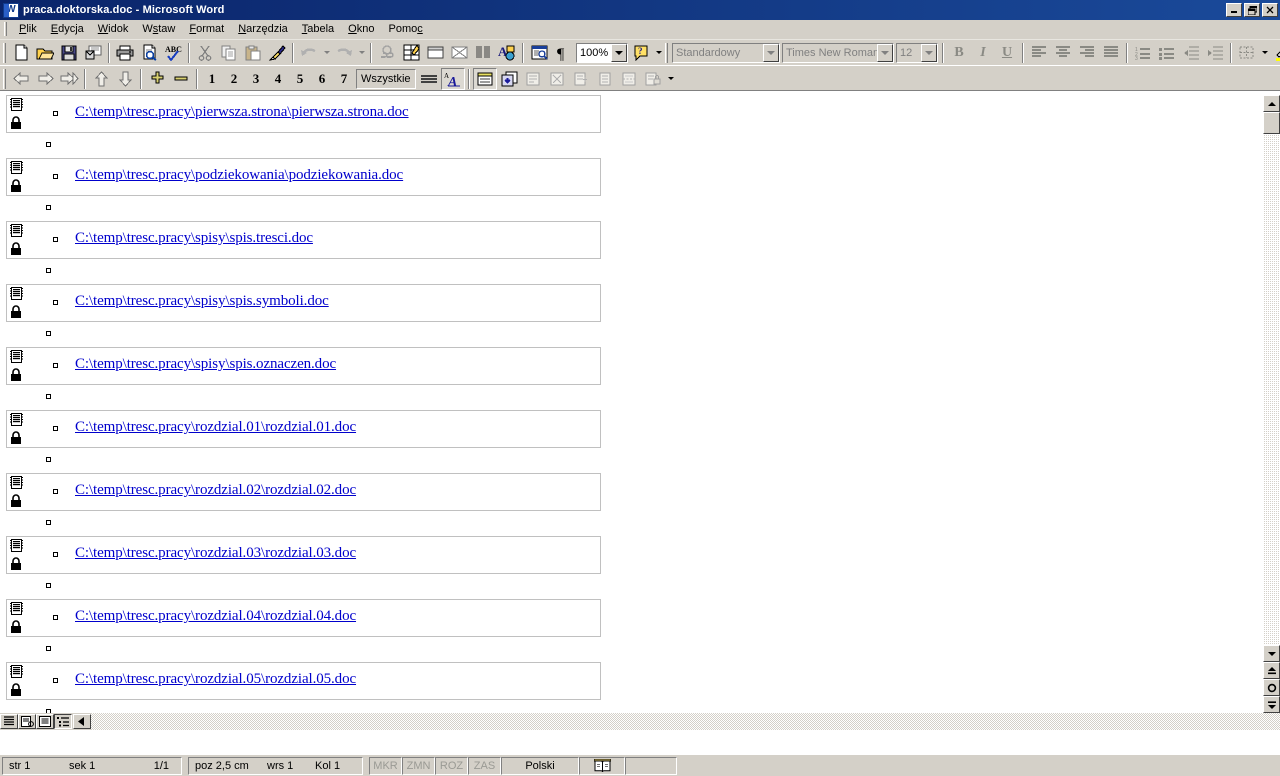  What do you see at coordinates (640, 10) in the screenshot?
I see `window-titlebar: praca.doktorska.doc - Microsoft Word` at bounding box center [640, 10].